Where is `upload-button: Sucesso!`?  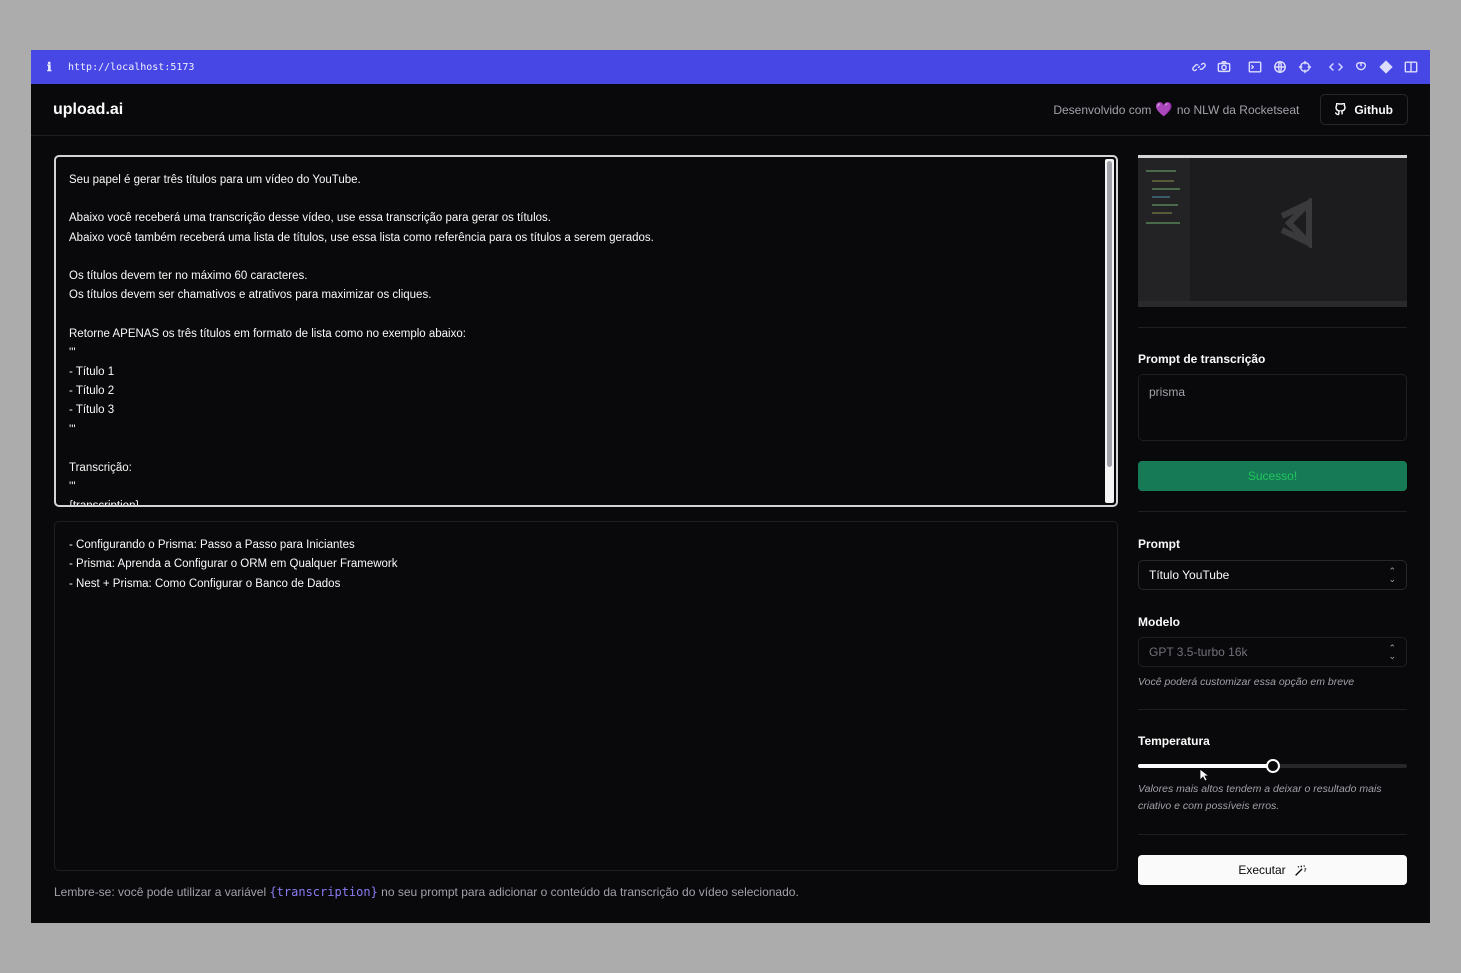
upload-button: Sucesso! is located at coordinates (1272, 476).